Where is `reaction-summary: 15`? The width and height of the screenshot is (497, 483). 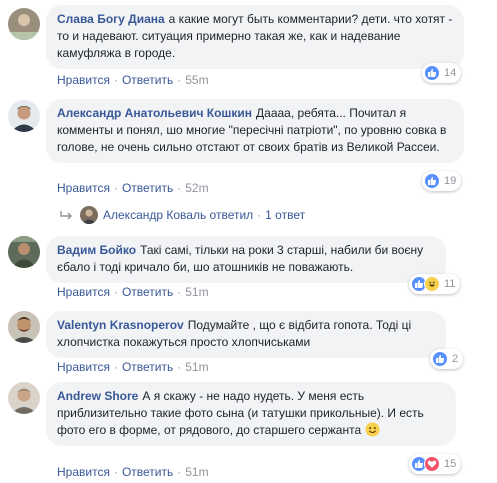
reaction-summary: 15 is located at coordinates (435, 464).